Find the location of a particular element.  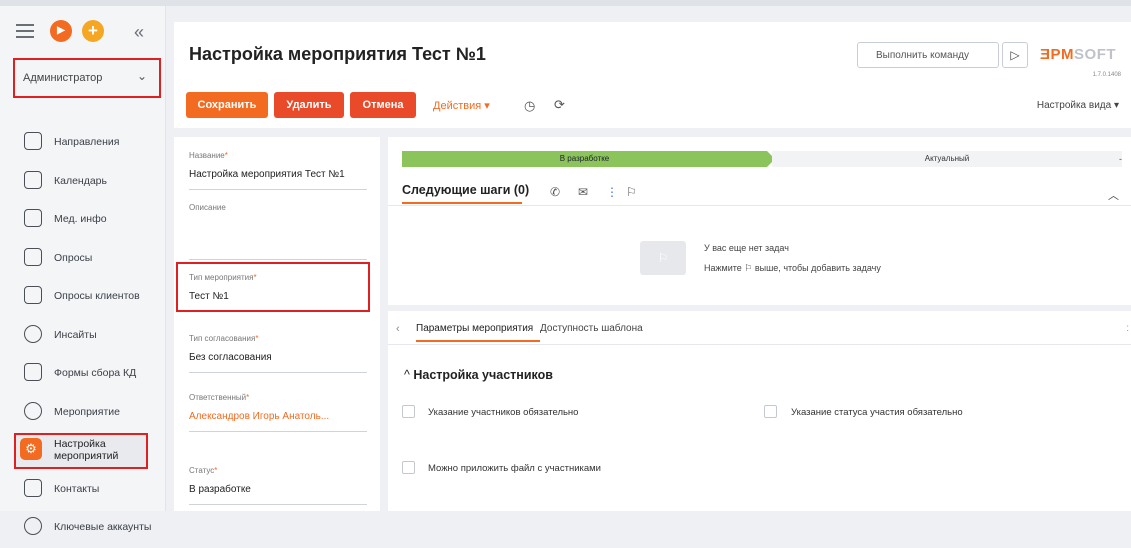

phone-icon: ✆ is located at coordinates (555, 192).